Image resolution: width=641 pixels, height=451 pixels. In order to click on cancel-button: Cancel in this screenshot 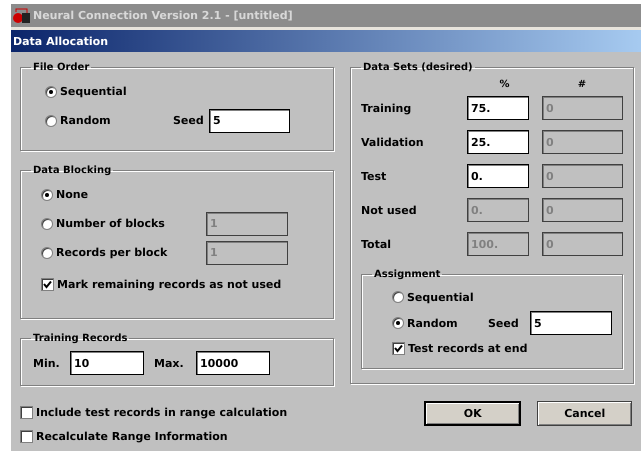, I will do `click(584, 413)`.